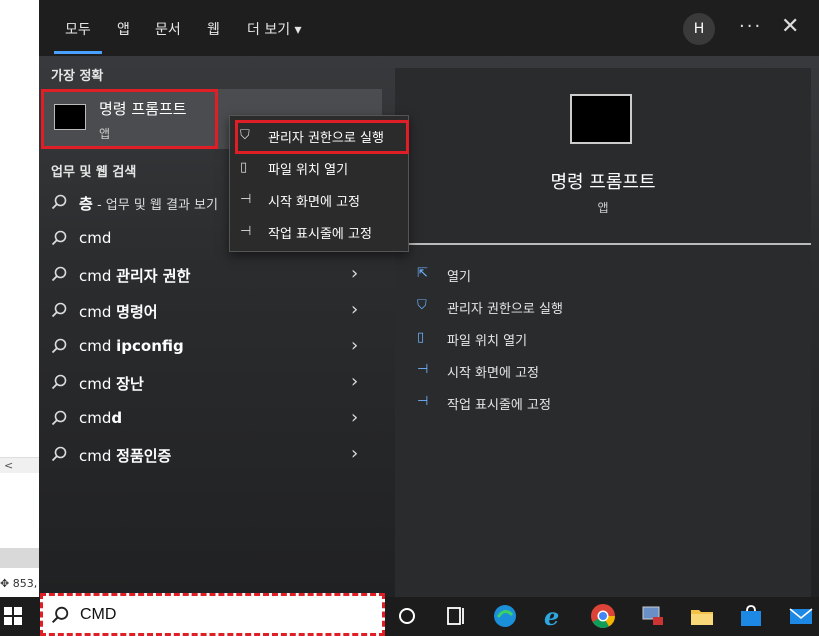  Describe the element at coordinates (168, 30) in the screenshot. I see `tab-documents: 문서` at that location.